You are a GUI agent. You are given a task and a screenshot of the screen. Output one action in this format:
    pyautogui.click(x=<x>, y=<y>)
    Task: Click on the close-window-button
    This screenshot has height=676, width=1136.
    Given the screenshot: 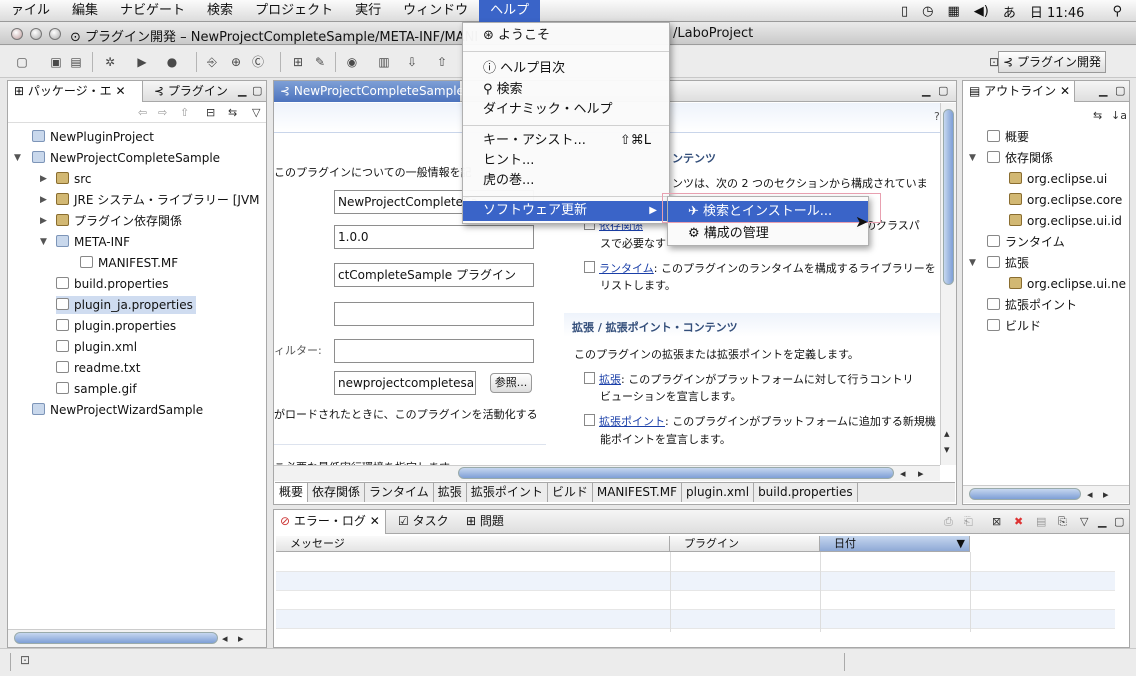 What is the action you would take?
    pyautogui.click(x=17, y=34)
    